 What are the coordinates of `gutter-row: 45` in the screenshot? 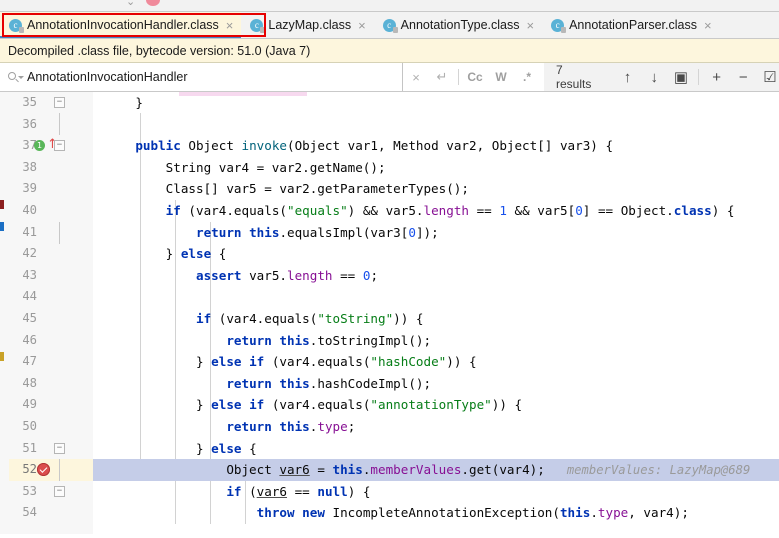 It's located at (51, 319).